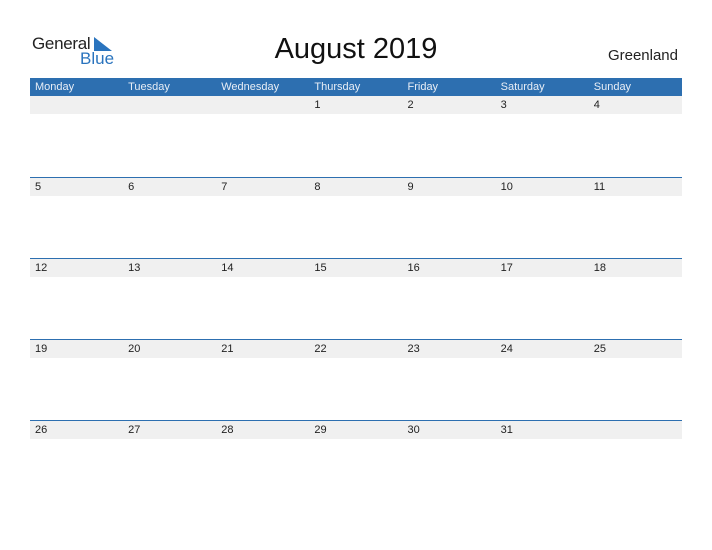 The height and width of the screenshot is (550, 712). Describe the element at coordinates (506, 430) in the screenshot. I see `day-cell: 31` at that location.